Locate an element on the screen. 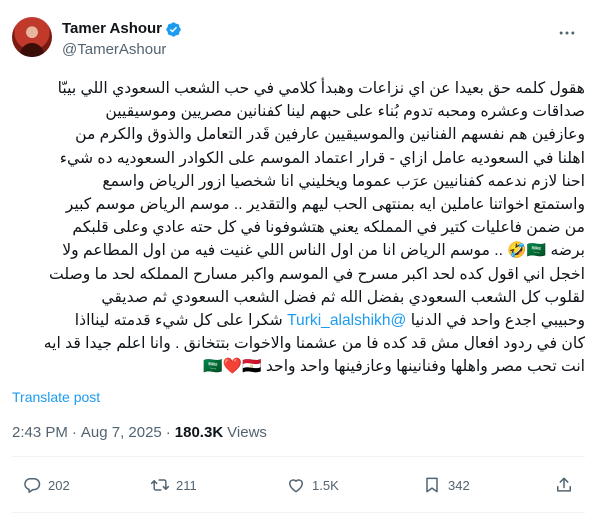 The image size is (597, 515). action-bar: 202 211 1.5K 342 is located at coordinates (298, 485).